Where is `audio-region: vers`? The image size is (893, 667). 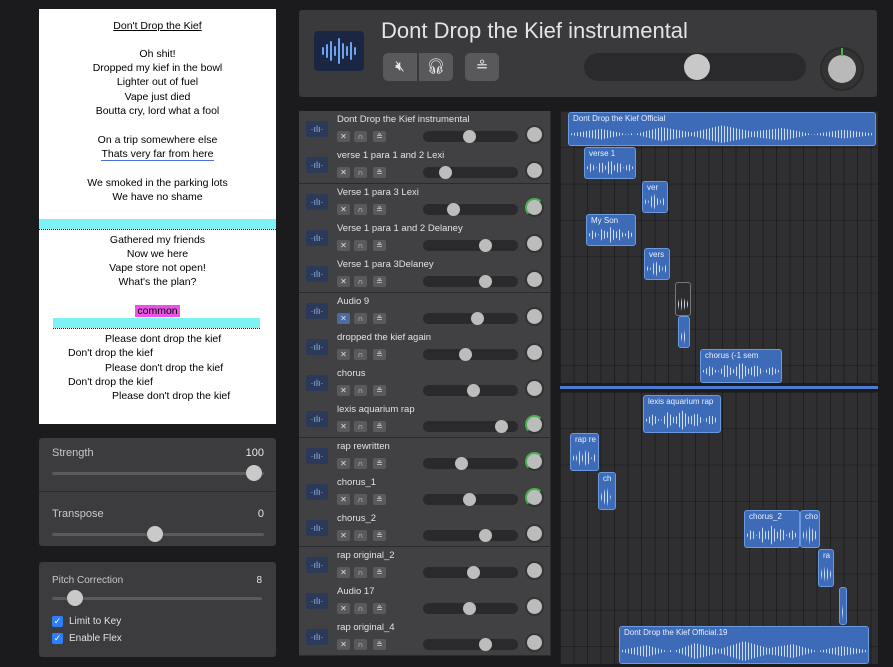
audio-region: vers is located at coordinates (657, 264).